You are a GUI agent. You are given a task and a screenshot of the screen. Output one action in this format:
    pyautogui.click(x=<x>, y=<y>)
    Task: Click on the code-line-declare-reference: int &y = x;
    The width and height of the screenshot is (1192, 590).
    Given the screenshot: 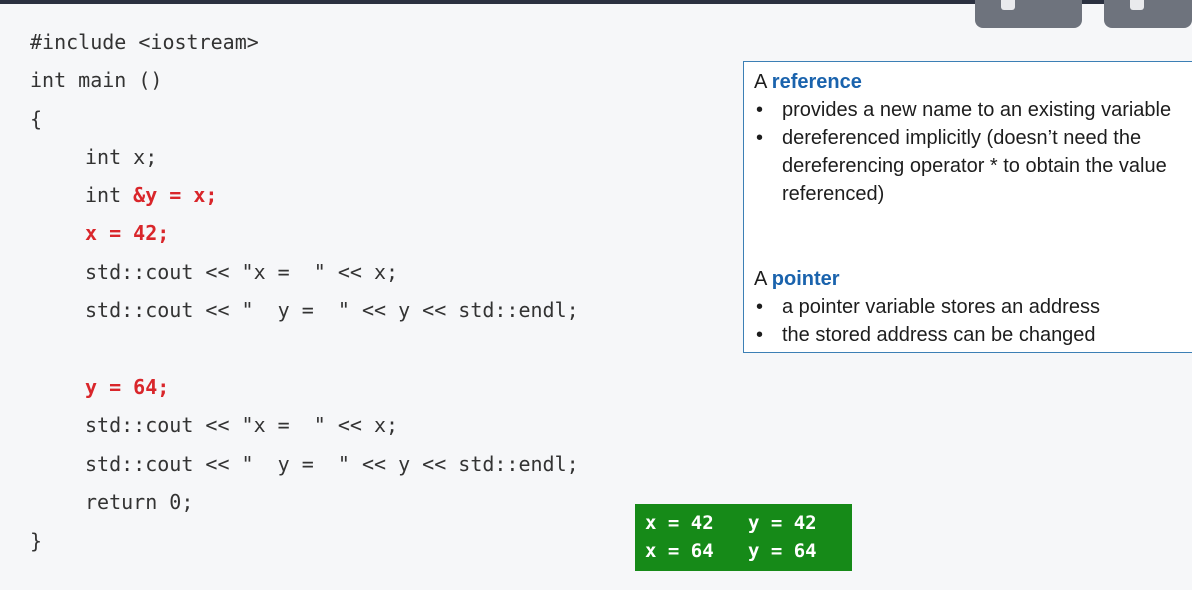 What is the action you would take?
    pyautogui.click(x=151, y=195)
    